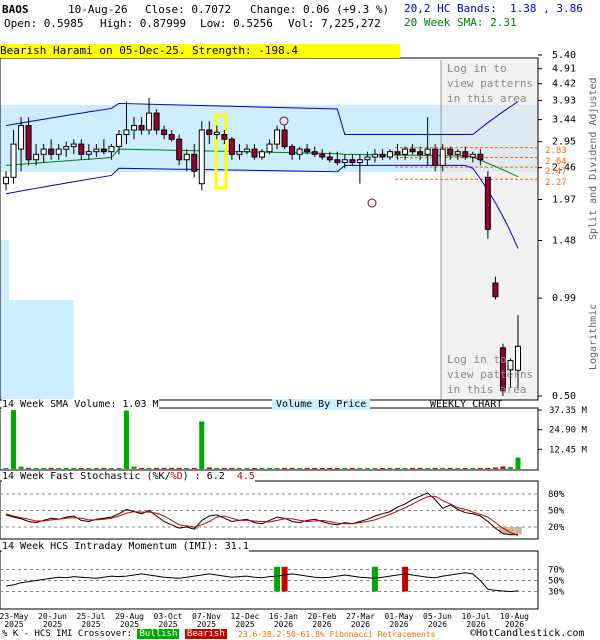 The width and height of the screenshot is (600, 640). Describe the element at coordinates (203, 476) in the screenshot. I see `stoch-title-suffix: ) : 6.2` at that location.